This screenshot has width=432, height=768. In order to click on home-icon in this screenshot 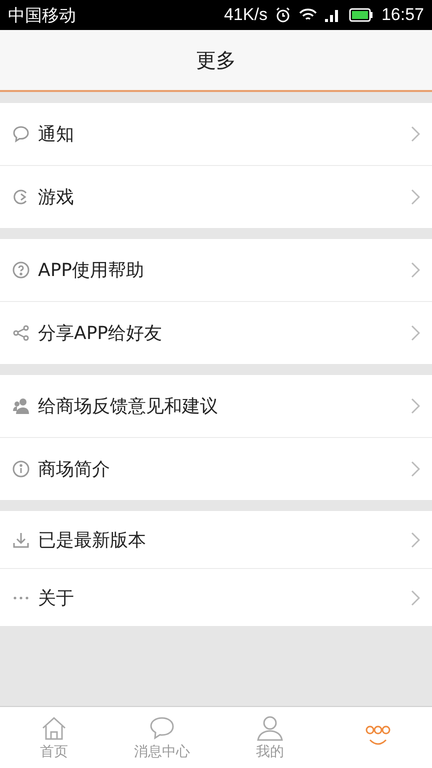, I will do `click(54, 727)`.